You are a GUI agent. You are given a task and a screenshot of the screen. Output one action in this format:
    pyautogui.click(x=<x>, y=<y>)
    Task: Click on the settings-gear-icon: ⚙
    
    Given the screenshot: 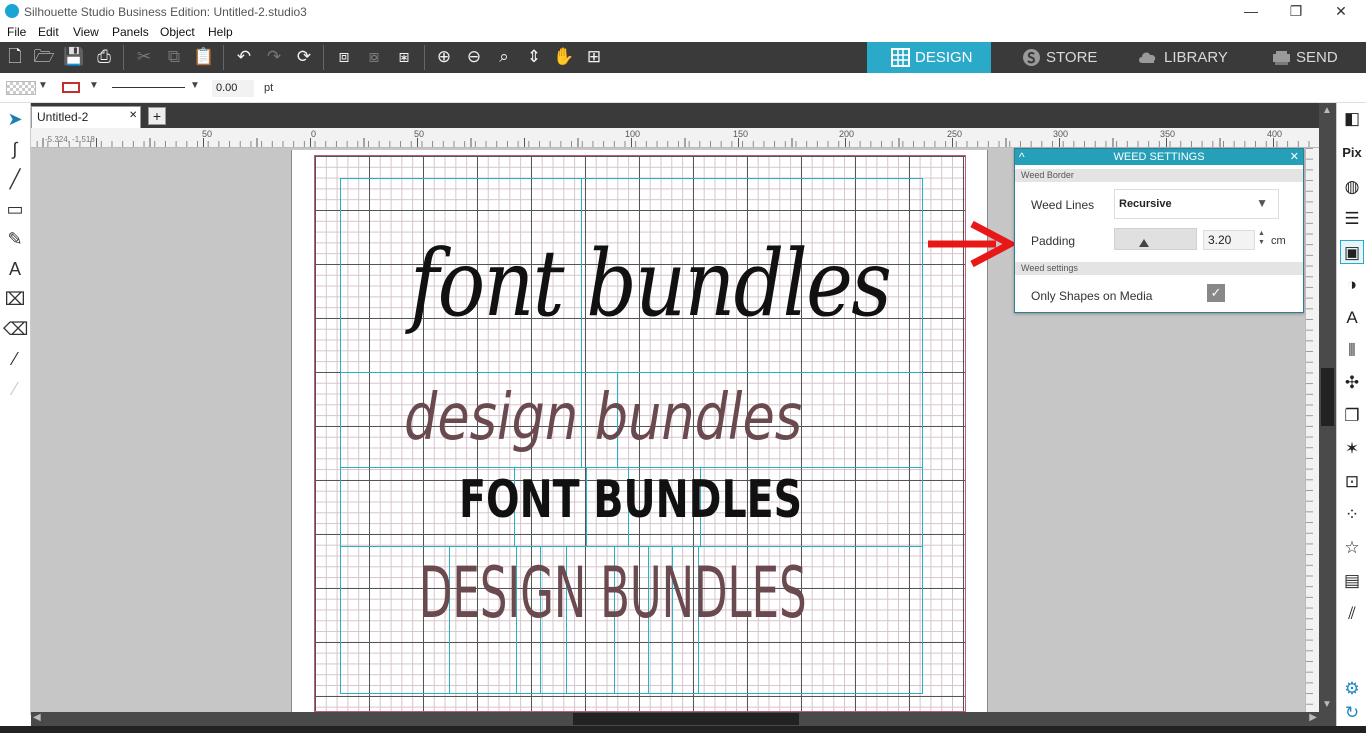 What is the action you would take?
    pyautogui.click(x=1352, y=689)
    